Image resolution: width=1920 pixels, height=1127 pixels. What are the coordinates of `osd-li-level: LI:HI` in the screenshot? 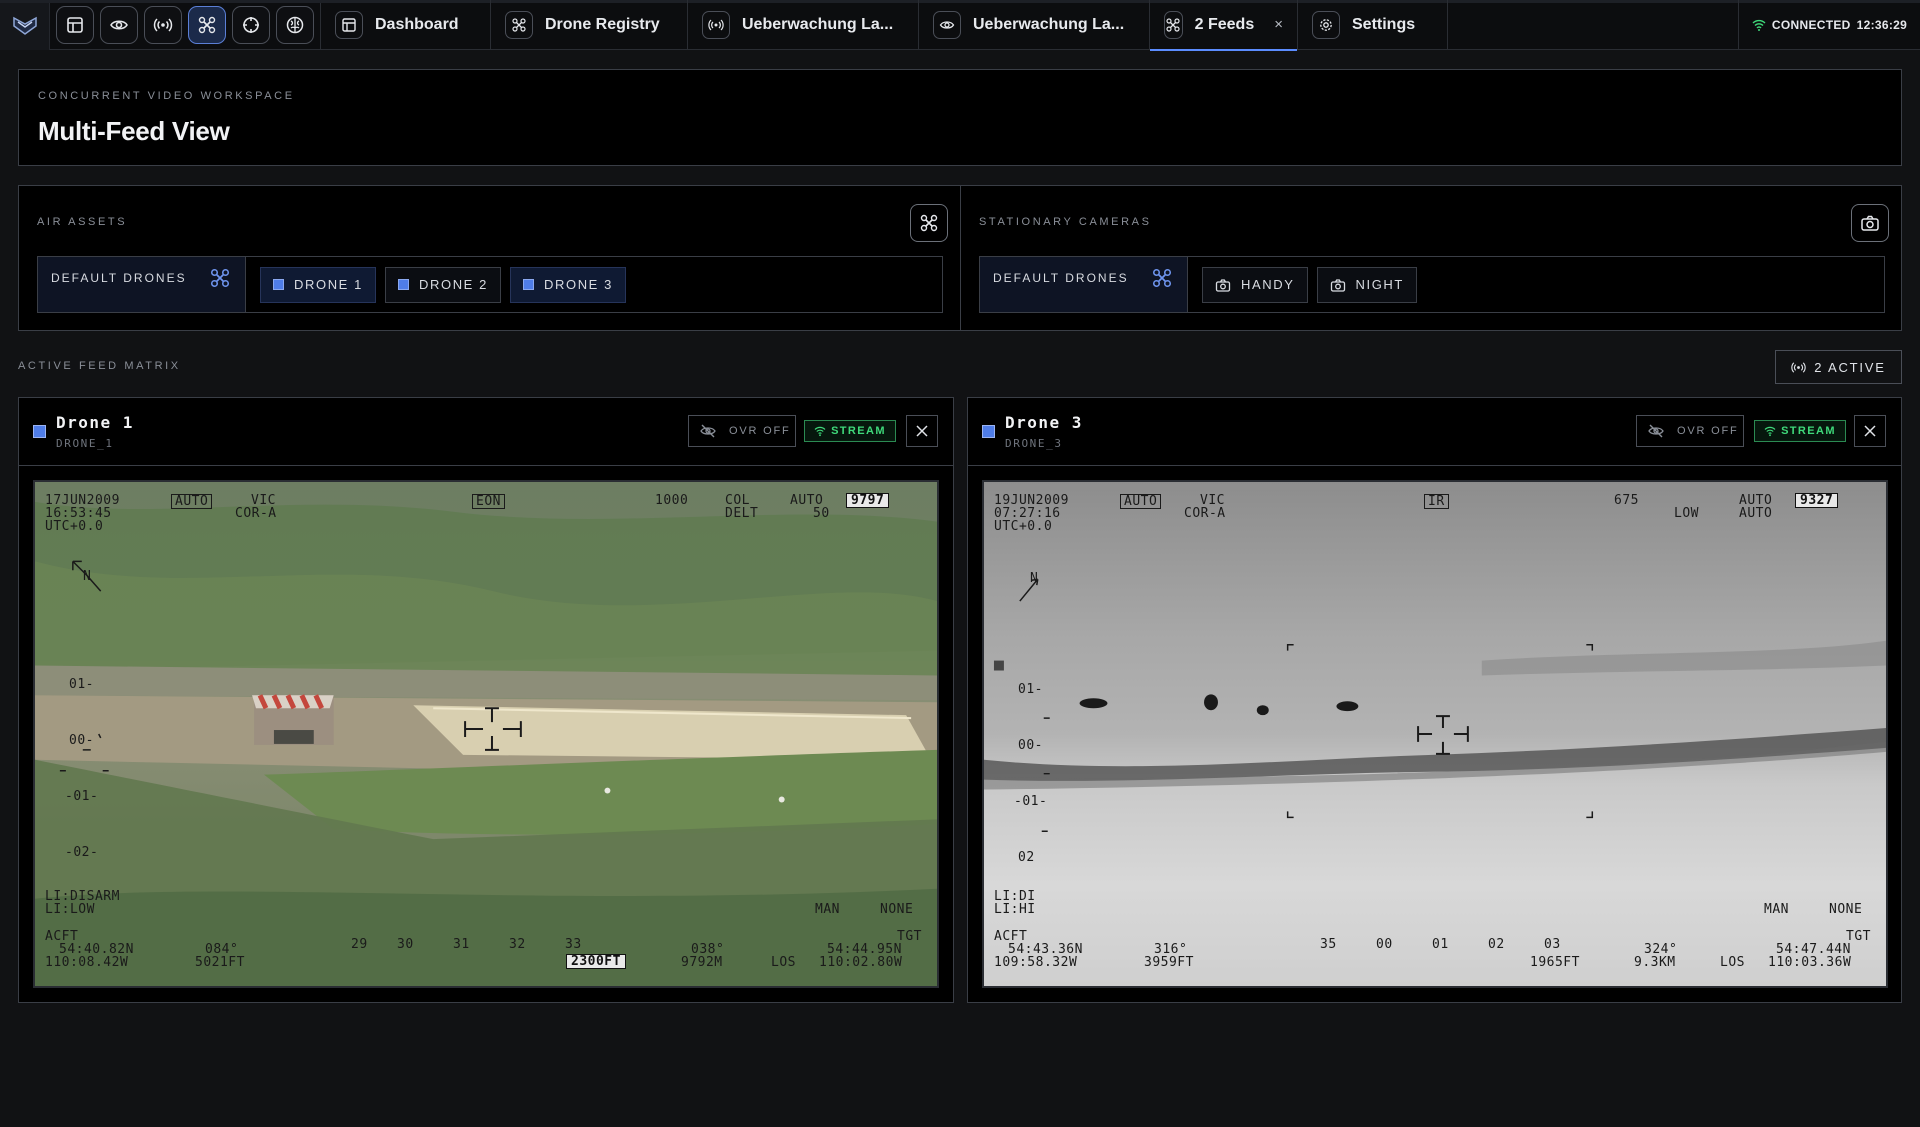 It's located at (1015, 909).